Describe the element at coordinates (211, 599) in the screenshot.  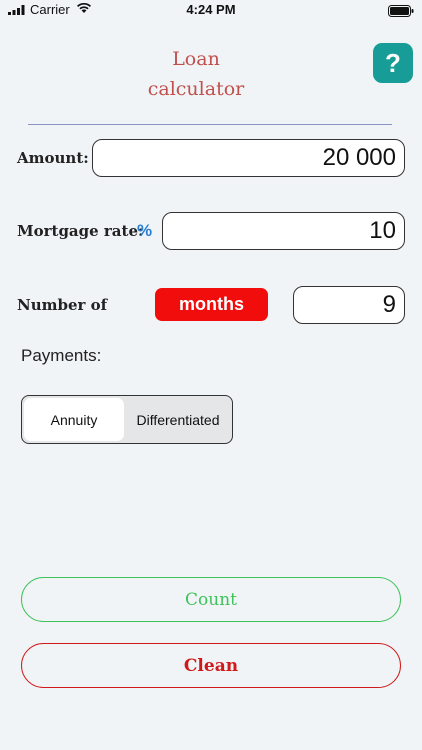
I see `count-button: Count` at that location.